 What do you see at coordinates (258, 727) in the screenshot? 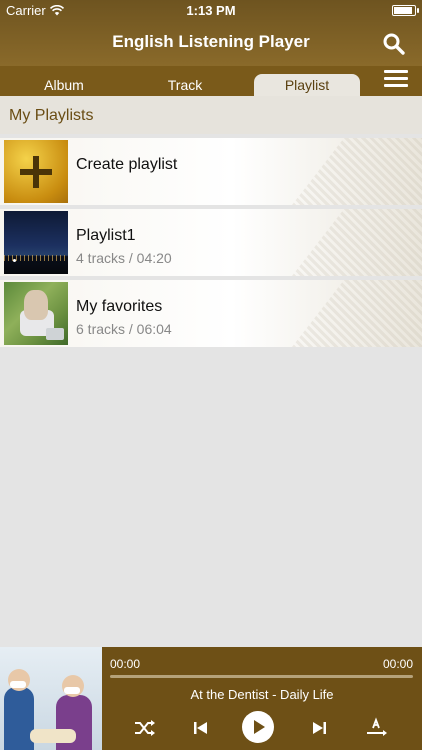
I see `play-button` at bounding box center [258, 727].